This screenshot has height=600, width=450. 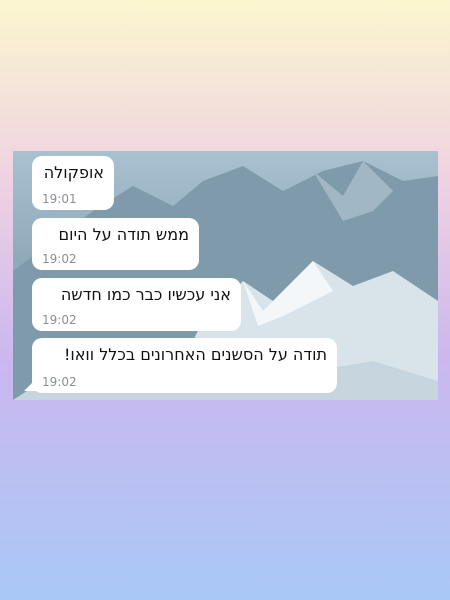 What do you see at coordinates (123, 234) in the screenshot?
I see `message-text: ממש תודה על היום` at bounding box center [123, 234].